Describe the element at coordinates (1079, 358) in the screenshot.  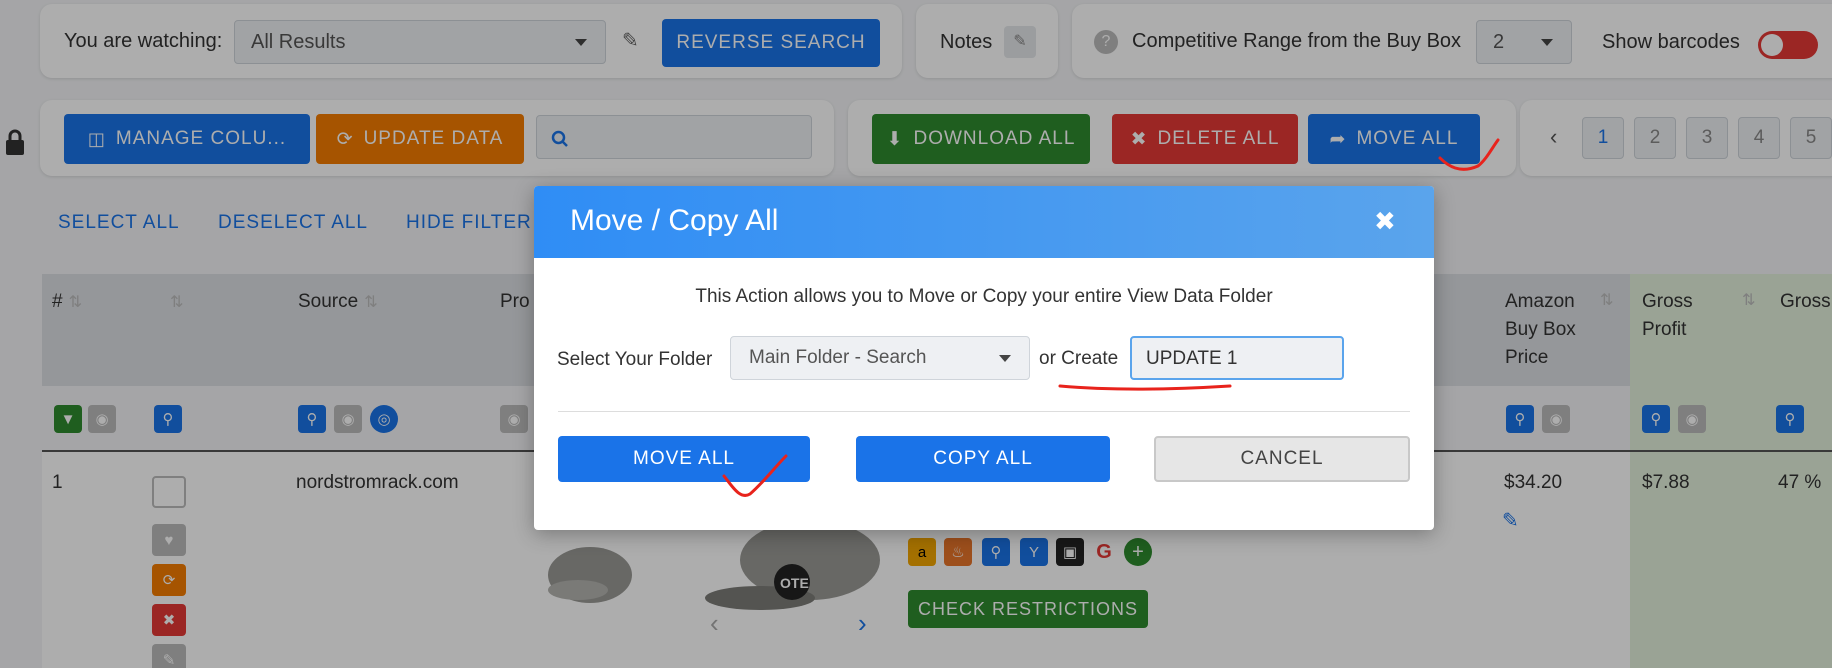
I see `or-create-label: or Create` at that location.